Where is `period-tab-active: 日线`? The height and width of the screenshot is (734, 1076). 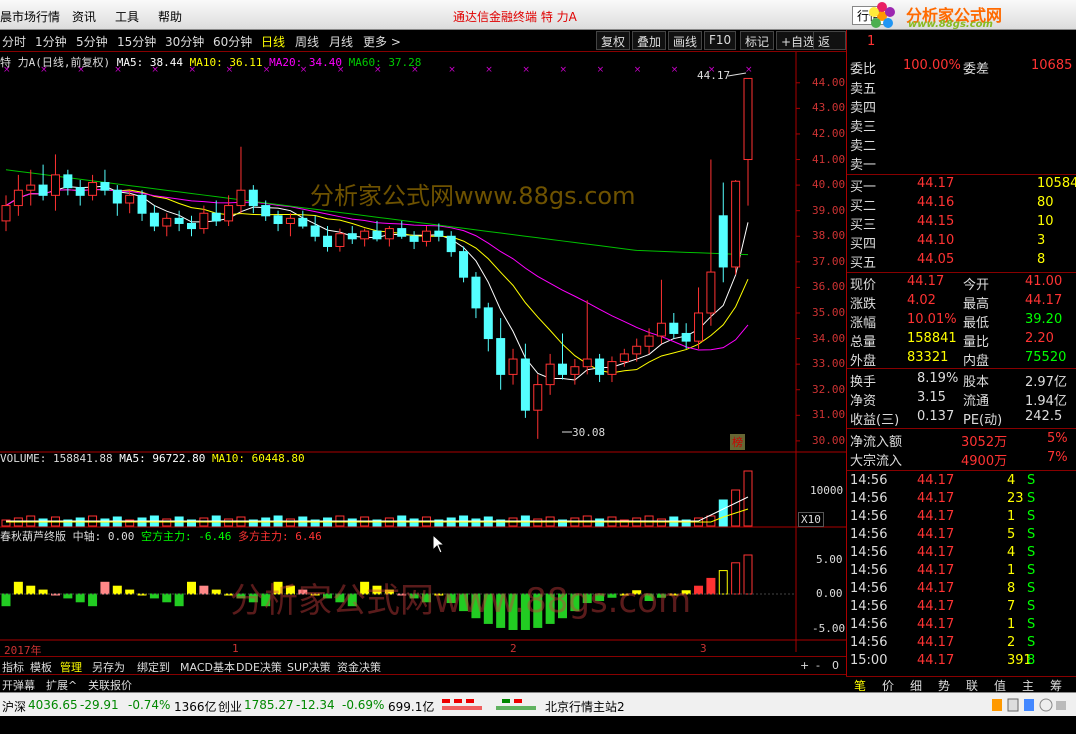
period-tab-active: 日线 is located at coordinates (273, 41).